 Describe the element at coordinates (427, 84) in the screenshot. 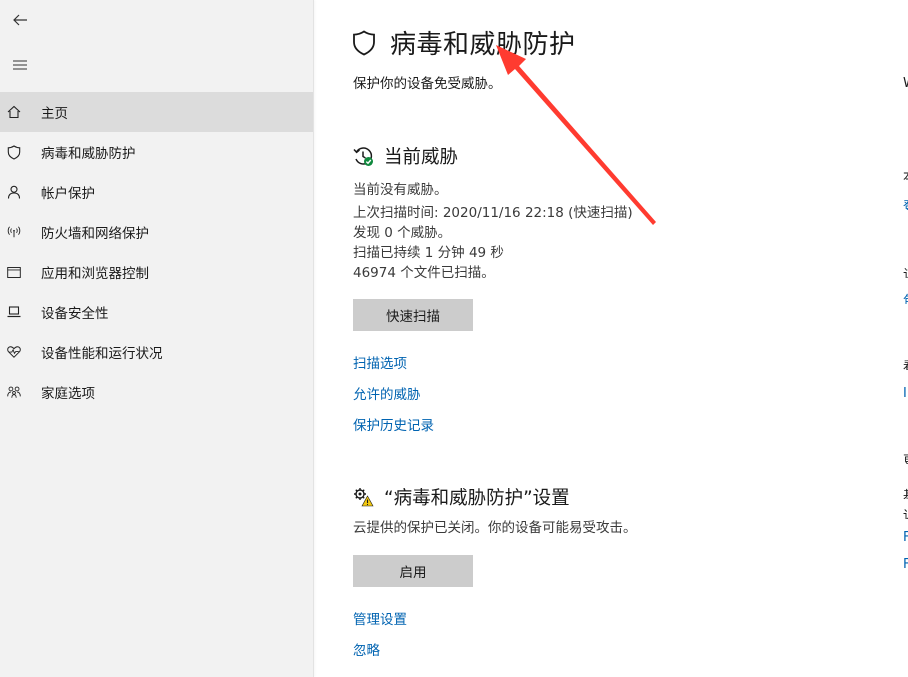

I see `page-subtitle: 保护你的设备免受威胁。` at that location.